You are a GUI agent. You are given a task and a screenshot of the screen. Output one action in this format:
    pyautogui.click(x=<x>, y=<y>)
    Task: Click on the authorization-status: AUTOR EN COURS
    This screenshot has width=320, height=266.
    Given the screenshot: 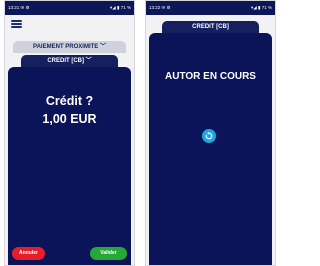 What is the action you would take?
    pyautogui.click(x=210, y=76)
    